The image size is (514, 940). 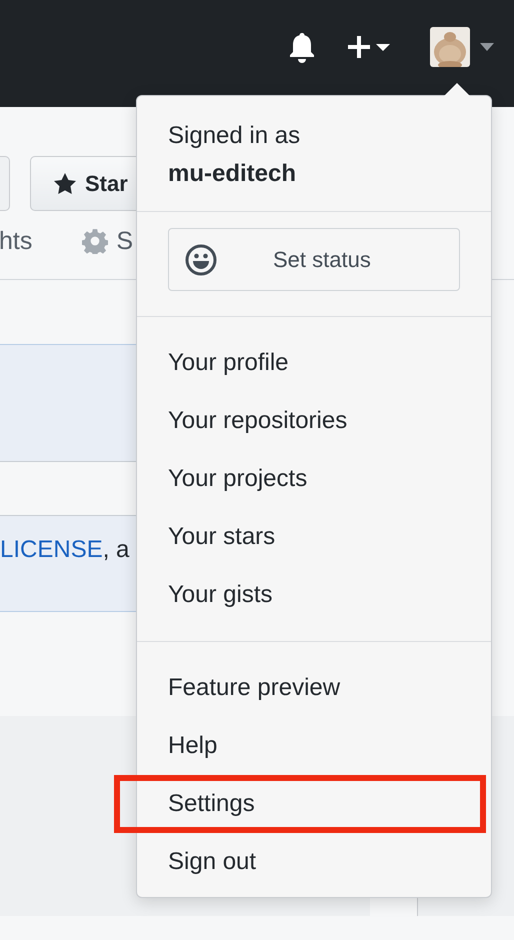 What do you see at coordinates (314, 862) in the screenshot?
I see `menu-item: Sign out` at bounding box center [314, 862].